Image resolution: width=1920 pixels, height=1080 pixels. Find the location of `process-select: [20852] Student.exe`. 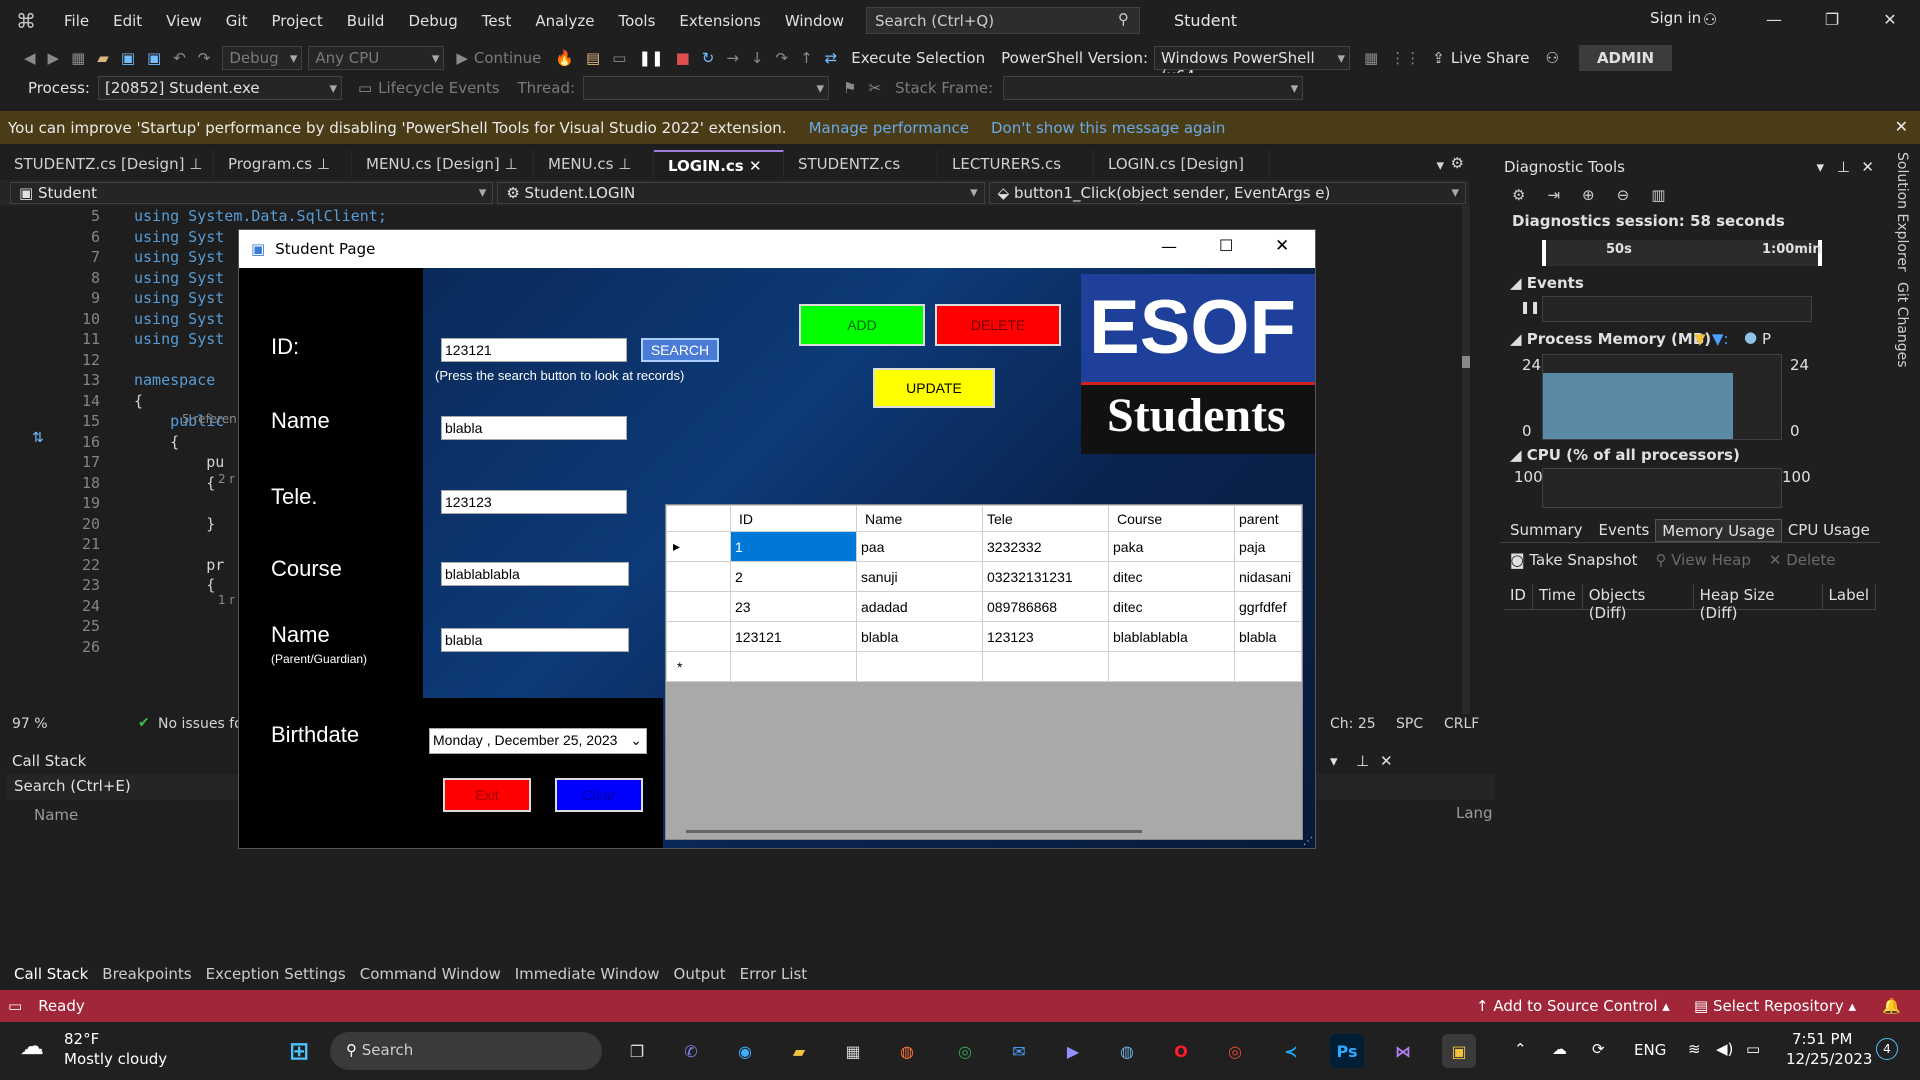

process-select: [20852] Student.exe is located at coordinates (219, 88).